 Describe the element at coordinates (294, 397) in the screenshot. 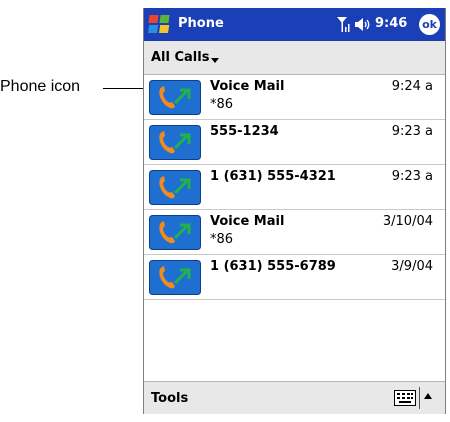

I see `menu-bar: Tools` at that location.